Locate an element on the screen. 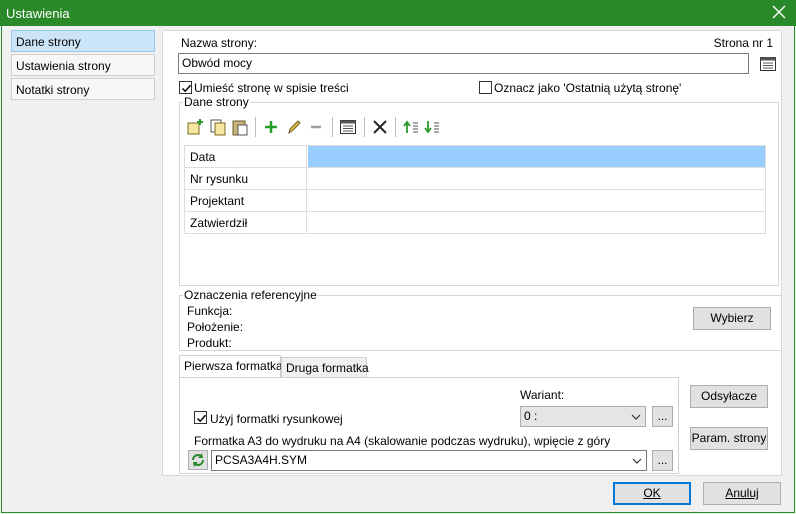  page-data-legend: Dane strony is located at coordinates (216, 102).